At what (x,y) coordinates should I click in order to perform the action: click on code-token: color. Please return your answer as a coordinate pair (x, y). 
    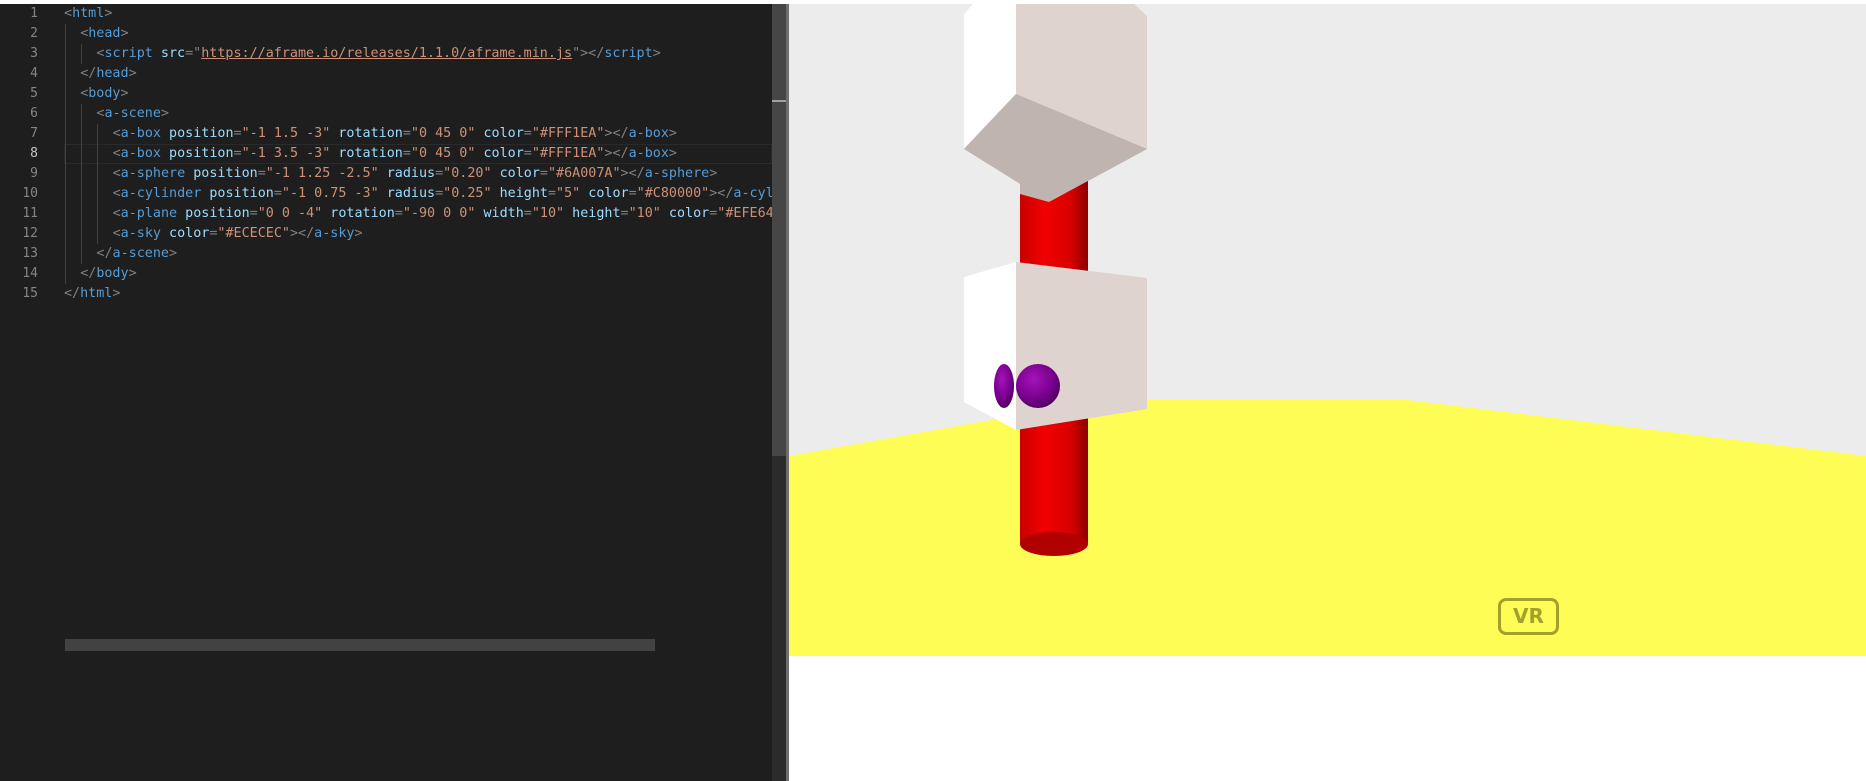
    Looking at the image, I should click on (185, 233).